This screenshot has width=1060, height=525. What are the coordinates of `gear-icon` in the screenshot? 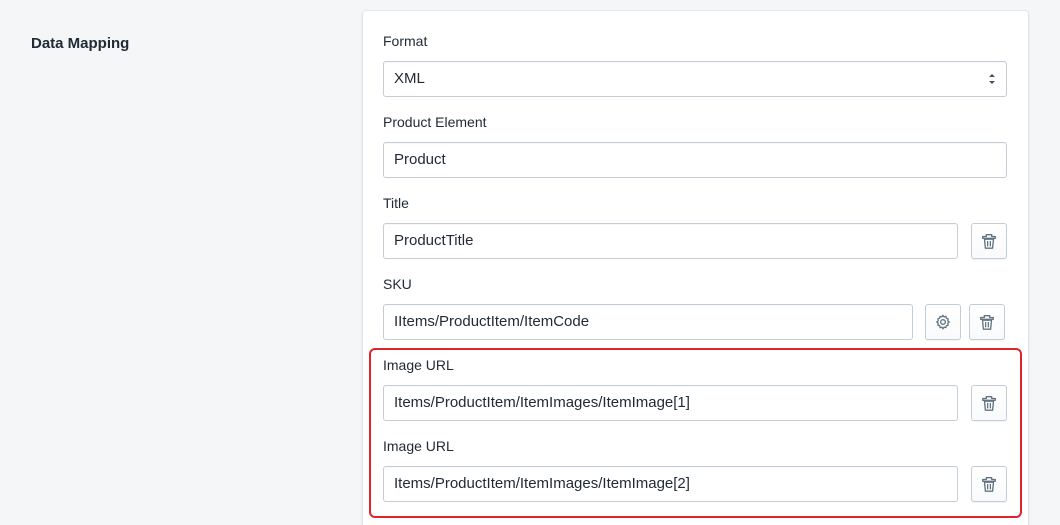 It's located at (943, 322).